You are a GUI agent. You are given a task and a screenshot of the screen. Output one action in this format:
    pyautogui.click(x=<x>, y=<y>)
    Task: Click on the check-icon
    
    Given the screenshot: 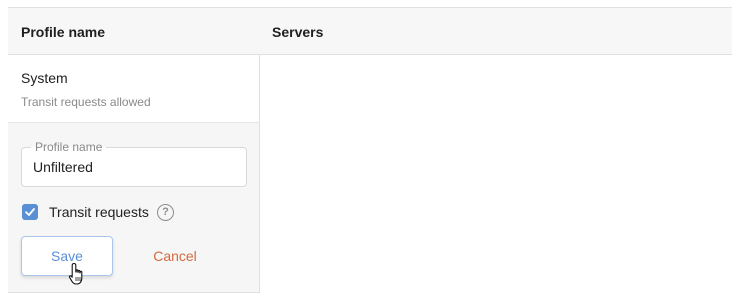 What is the action you would take?
    pyautogui.click(x=30, y=212)
    